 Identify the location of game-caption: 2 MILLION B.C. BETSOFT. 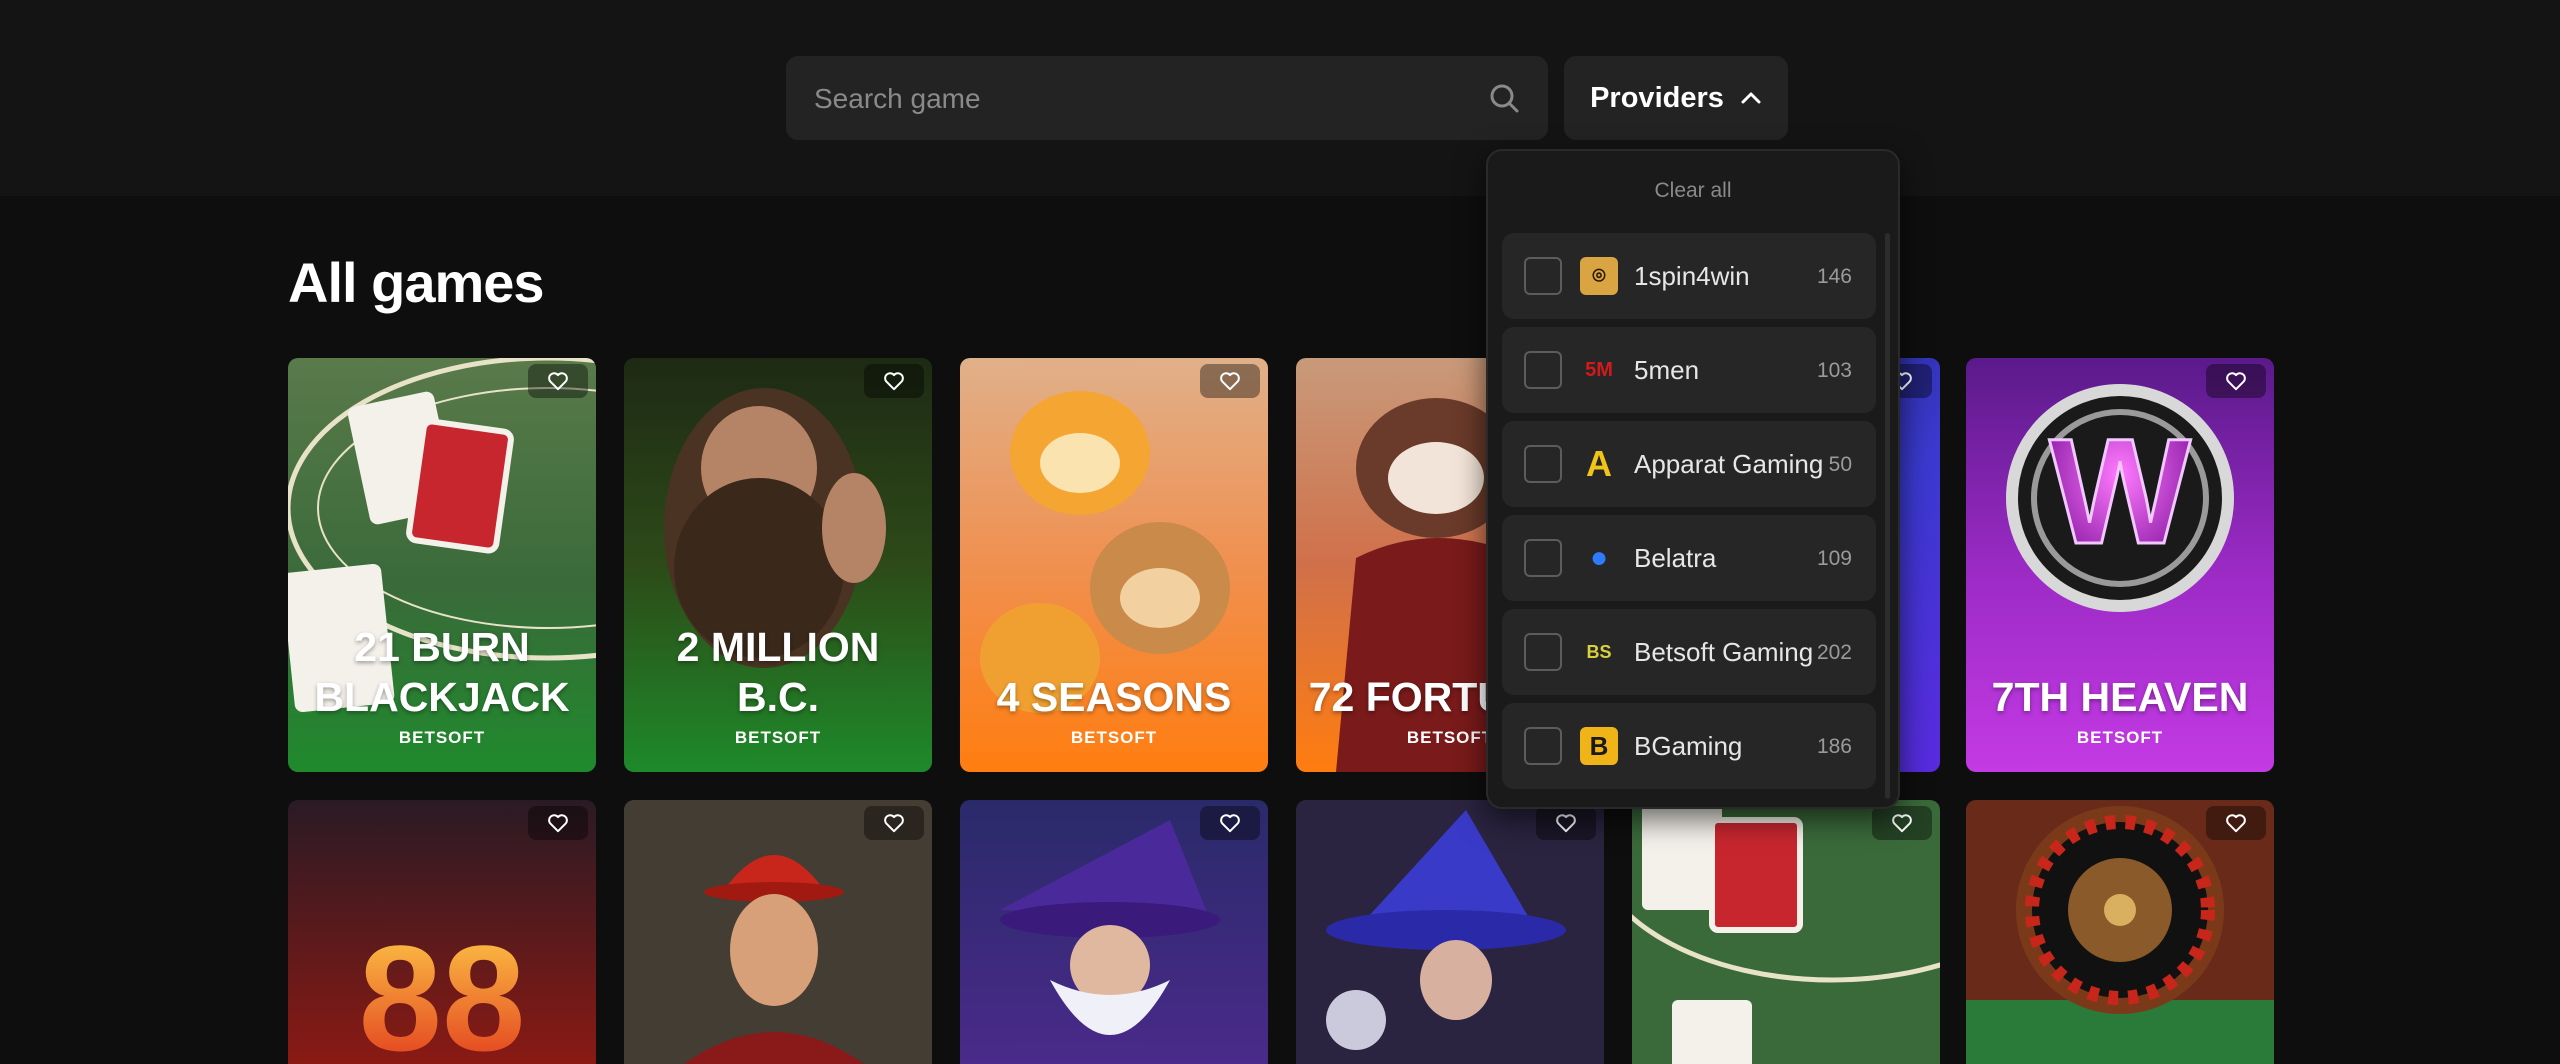
(778, 697).